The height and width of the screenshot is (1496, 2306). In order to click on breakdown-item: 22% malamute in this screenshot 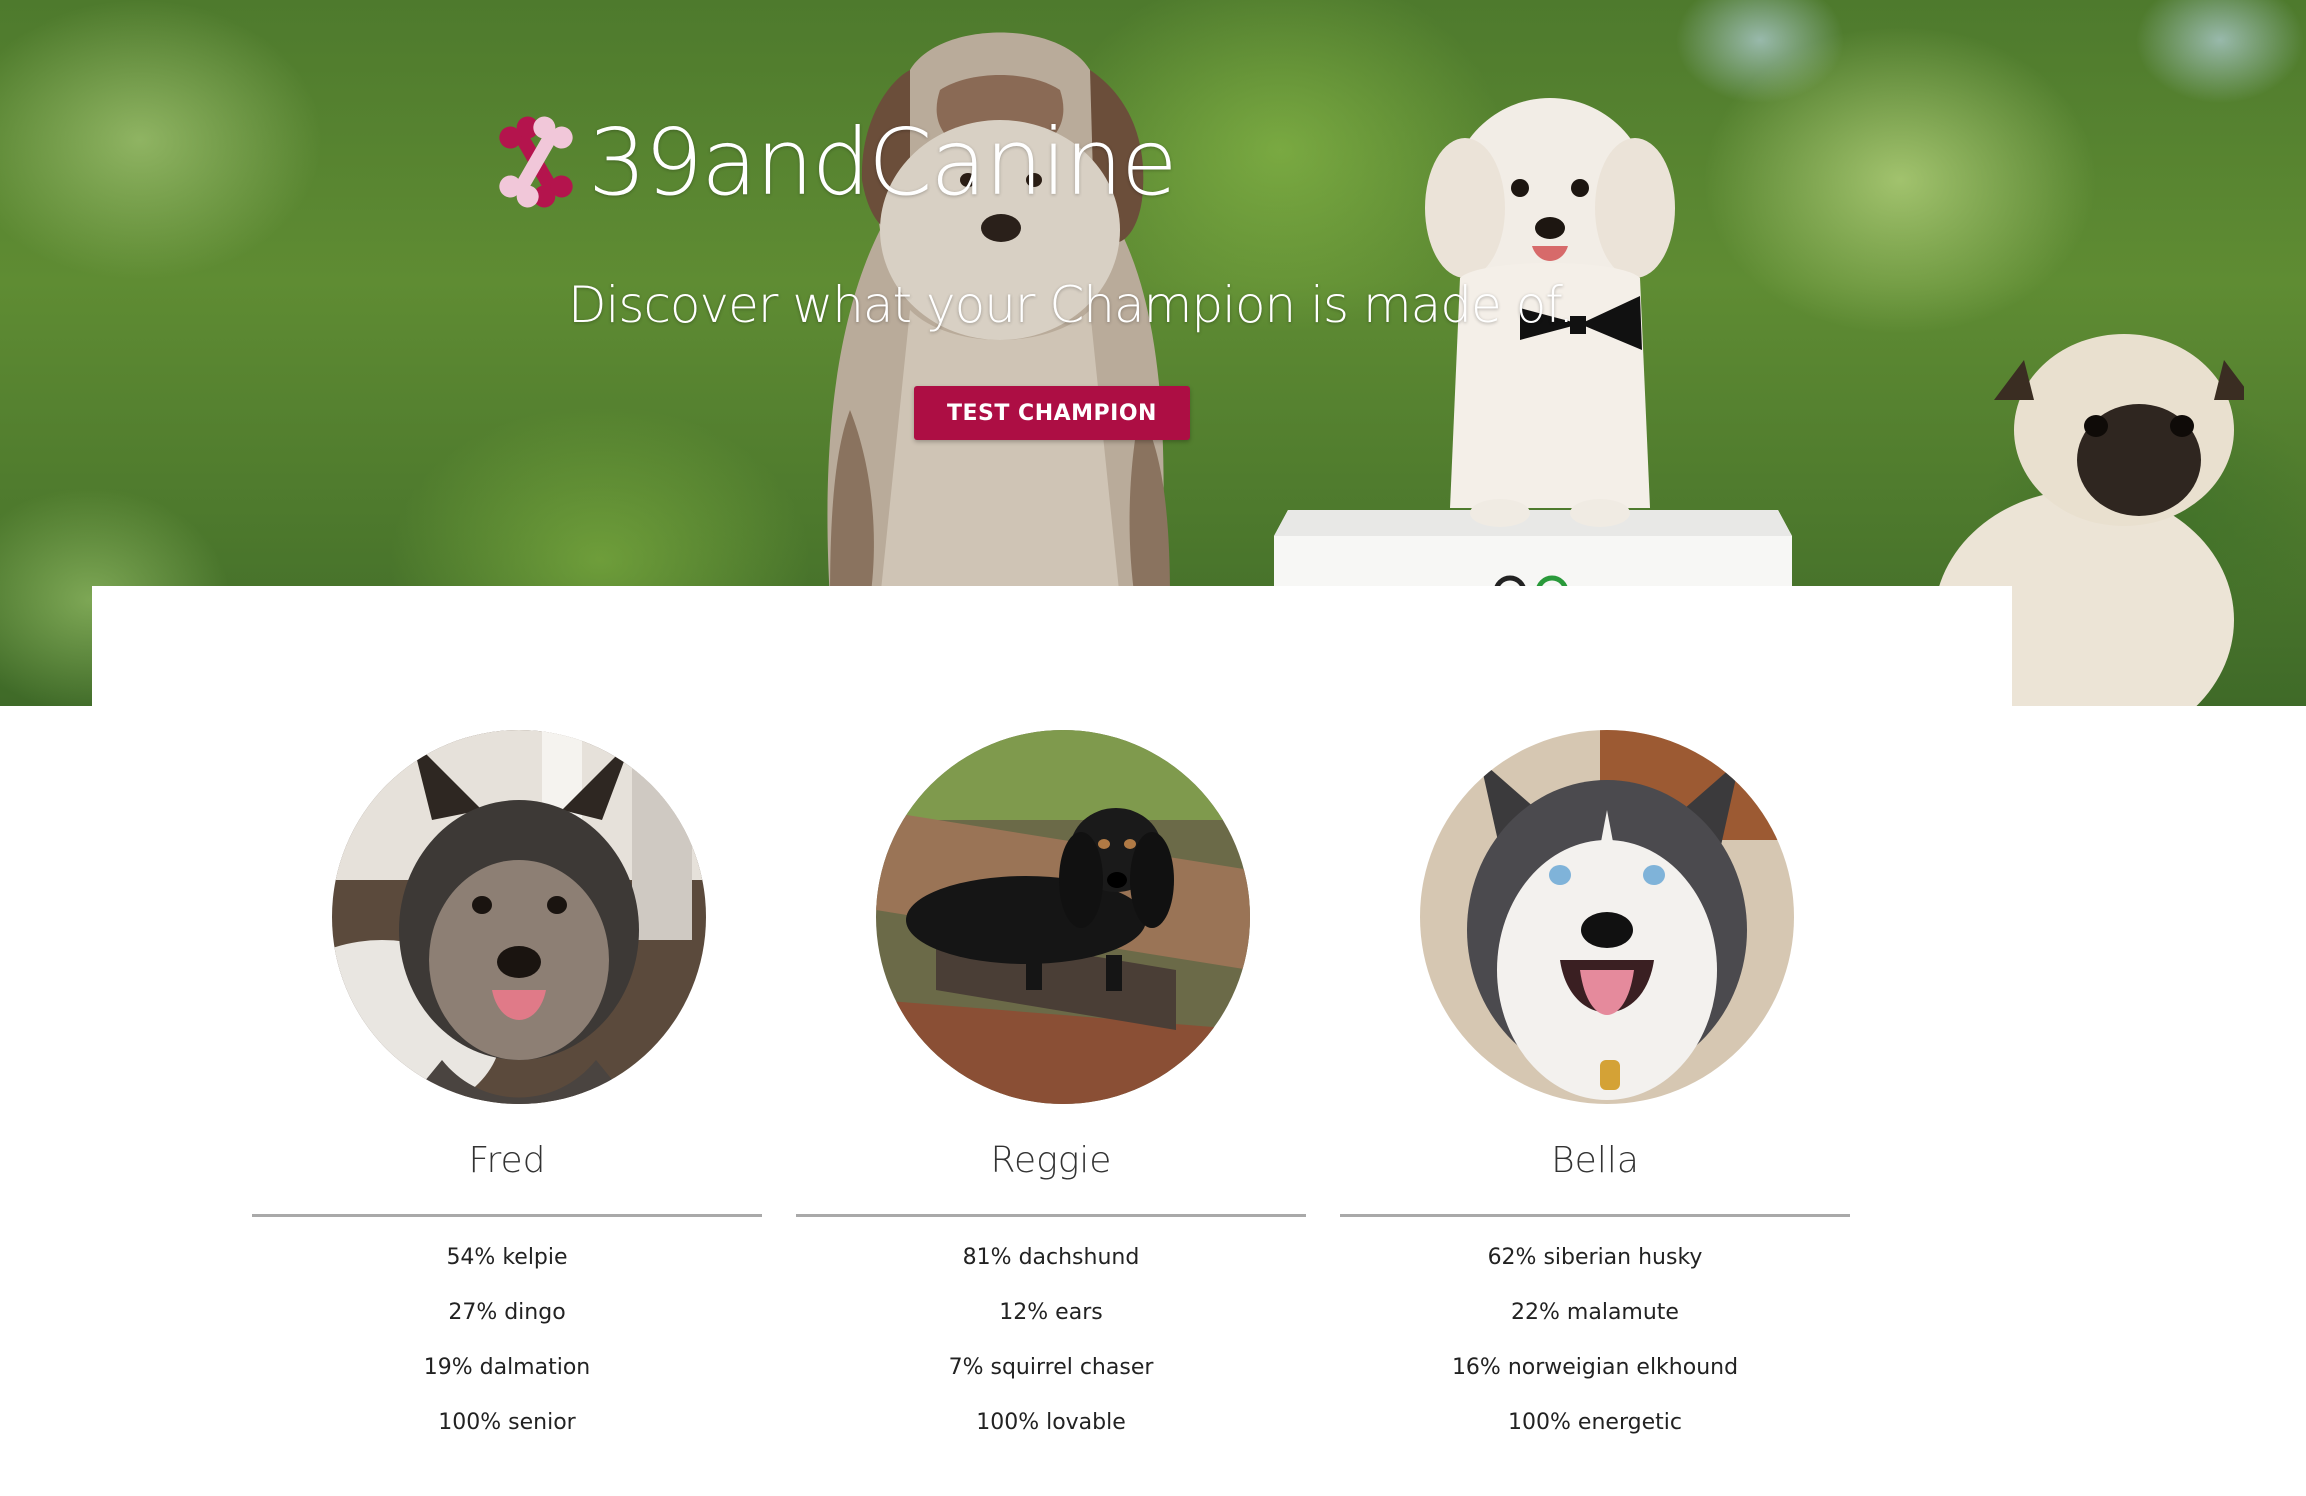, I will do `click(1595, 1312)`.